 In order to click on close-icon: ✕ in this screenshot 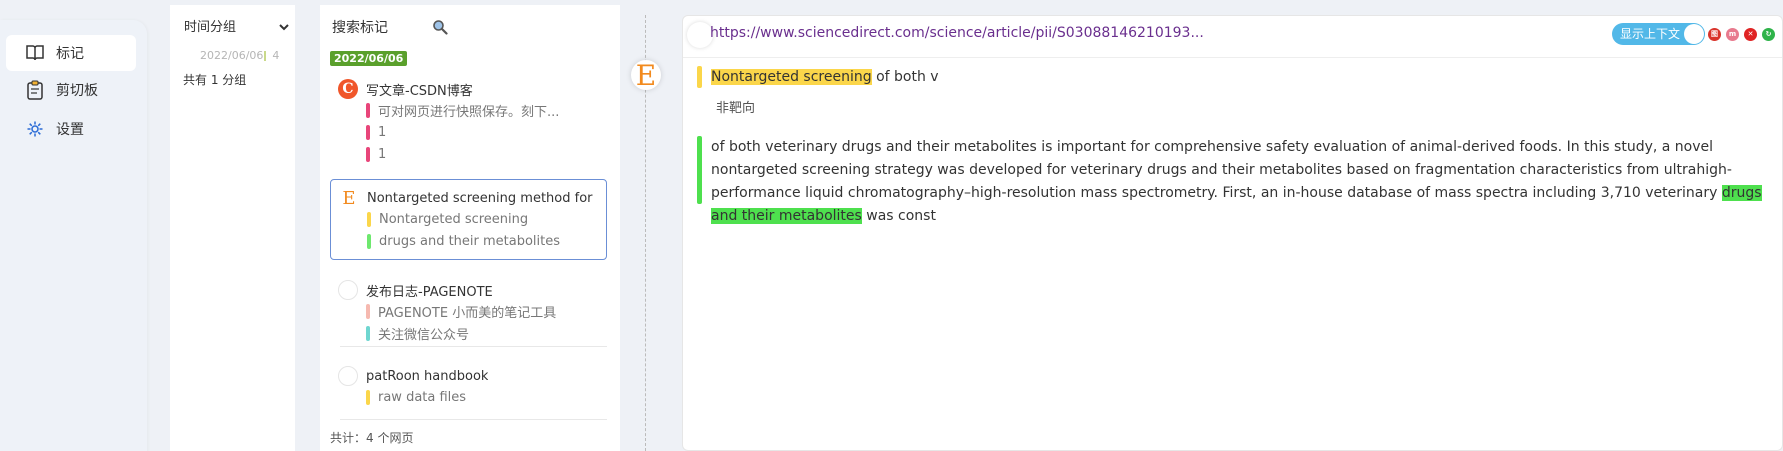, I will do `click(1750, 34)`.